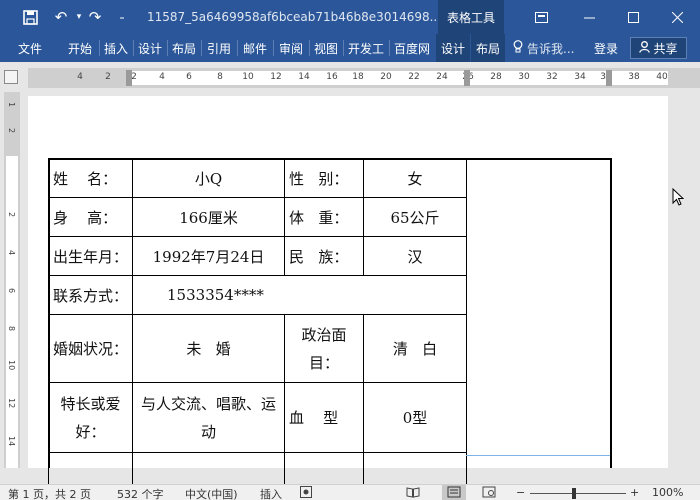 This screenshot has height=500, width=700. I want to click on undo-dropdown-icon: ▾, so click(79, 17).